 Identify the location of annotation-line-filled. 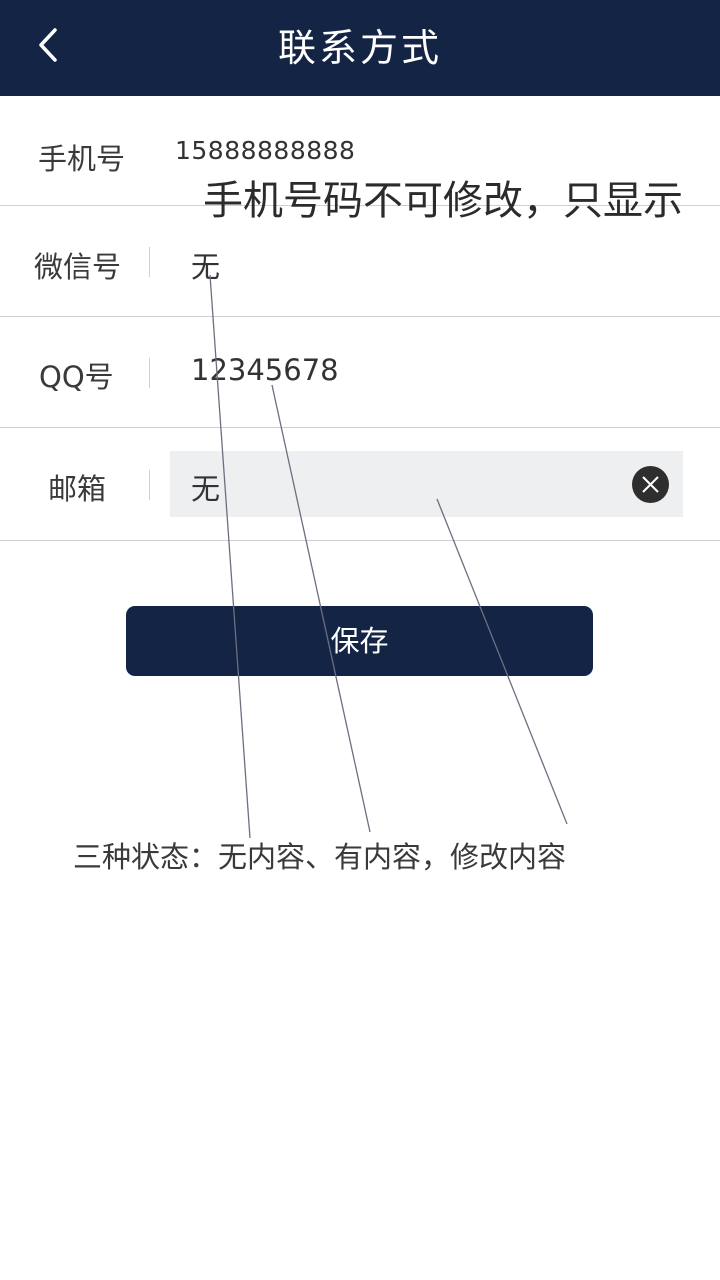
(321, 608).